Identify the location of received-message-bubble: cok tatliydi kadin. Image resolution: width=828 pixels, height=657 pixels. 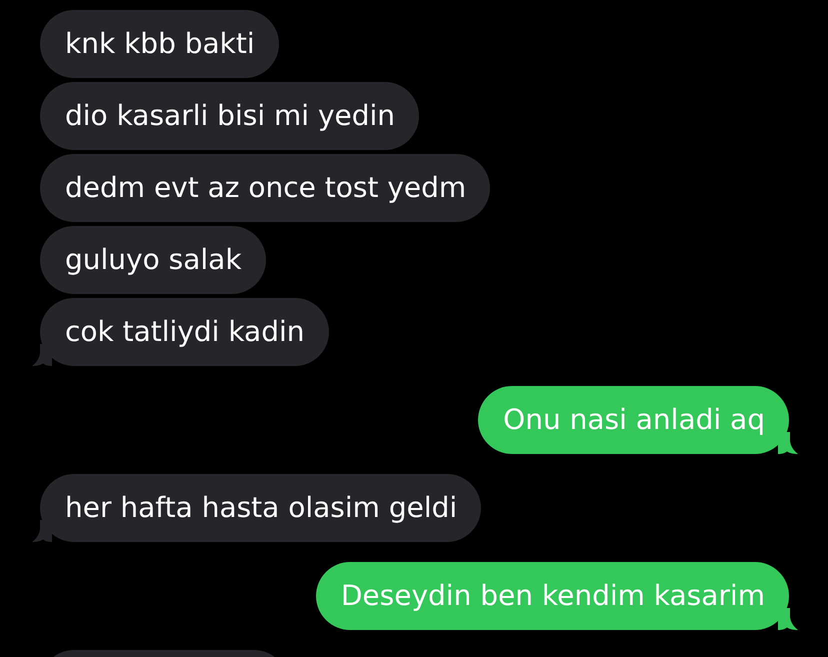
(184, 332).